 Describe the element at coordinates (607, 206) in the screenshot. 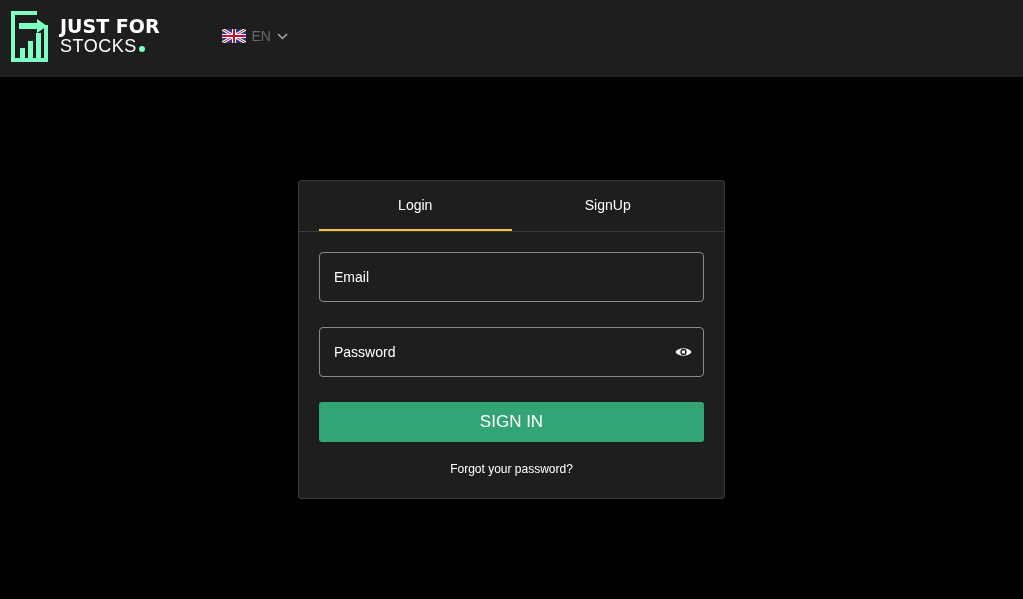

I see `tab: SignUp` at that location.